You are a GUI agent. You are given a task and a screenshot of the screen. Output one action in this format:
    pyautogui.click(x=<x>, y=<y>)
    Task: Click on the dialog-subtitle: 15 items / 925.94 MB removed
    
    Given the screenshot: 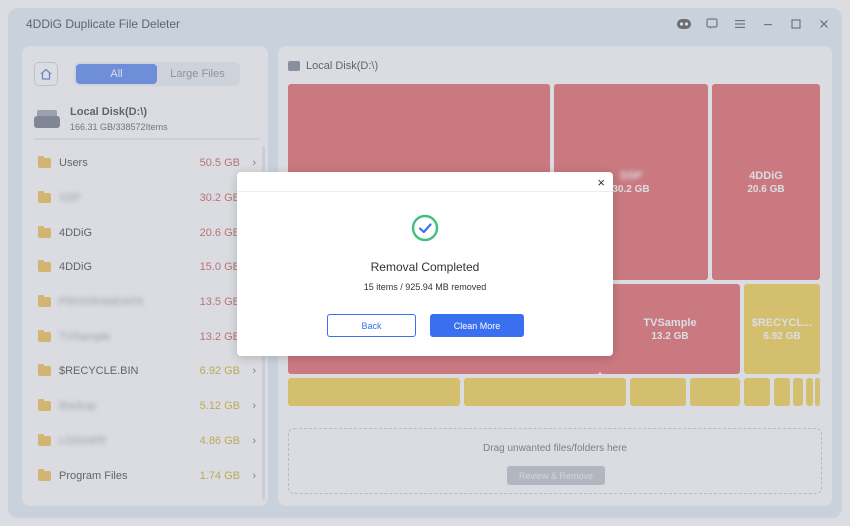 What is the action you would take?
    pyautogui.click(x=425, y=287)
    